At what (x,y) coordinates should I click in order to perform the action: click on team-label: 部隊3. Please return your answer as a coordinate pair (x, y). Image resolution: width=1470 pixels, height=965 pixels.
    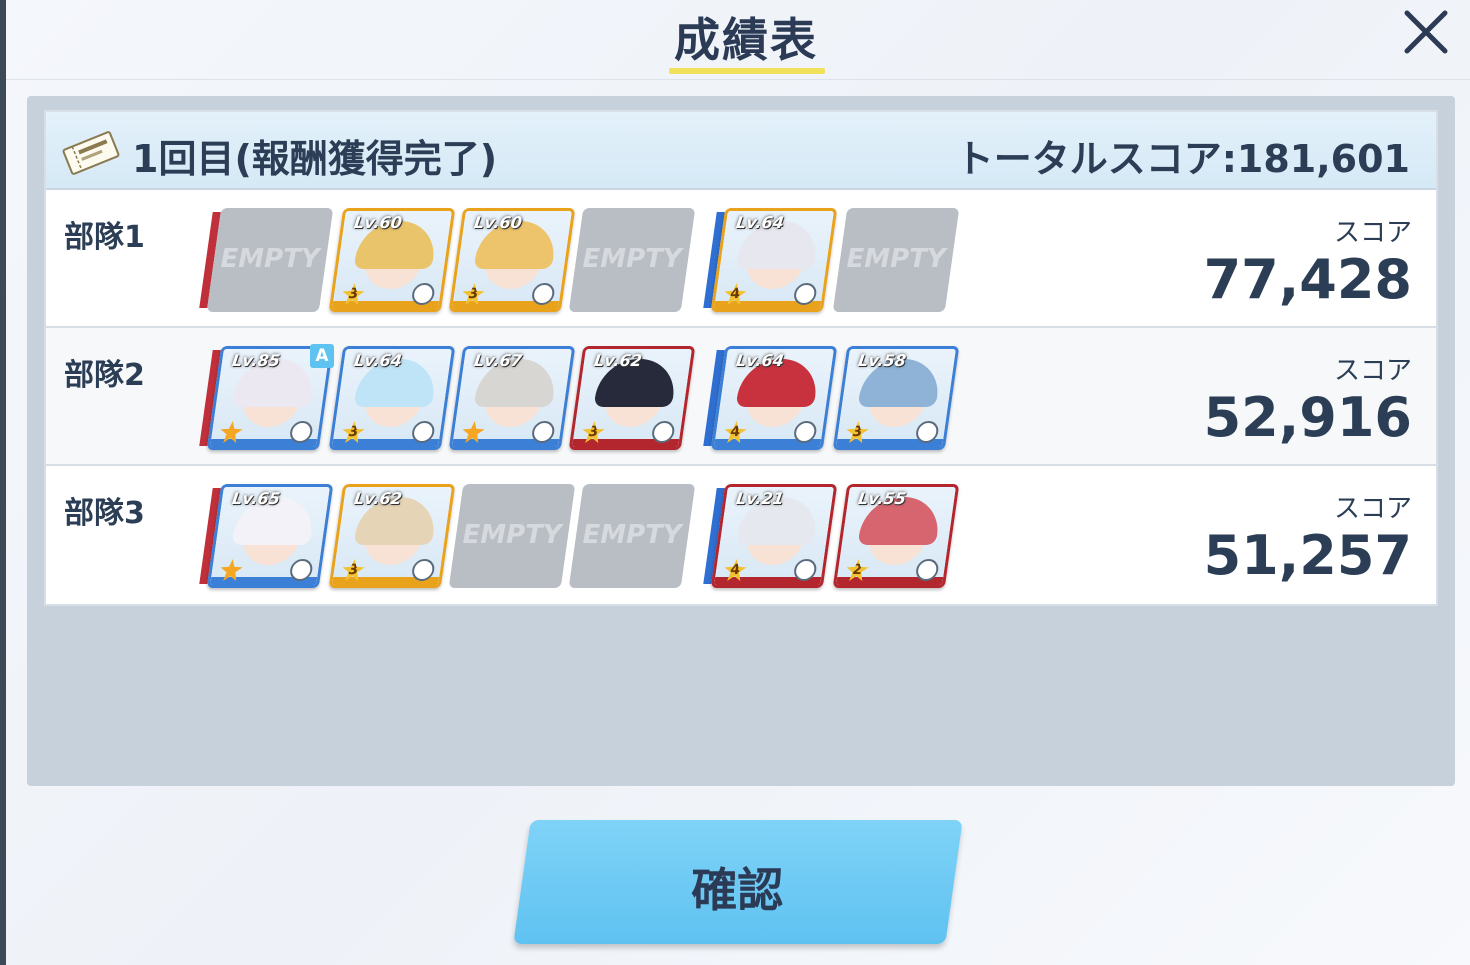
    Looking at the image, I should click on (104, 513).